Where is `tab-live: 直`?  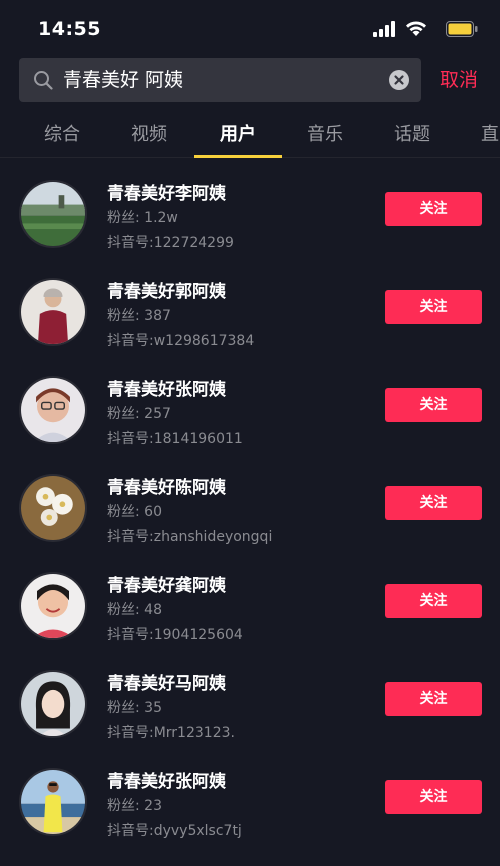 tab-live: 直 is located at coordinates (490, 133).